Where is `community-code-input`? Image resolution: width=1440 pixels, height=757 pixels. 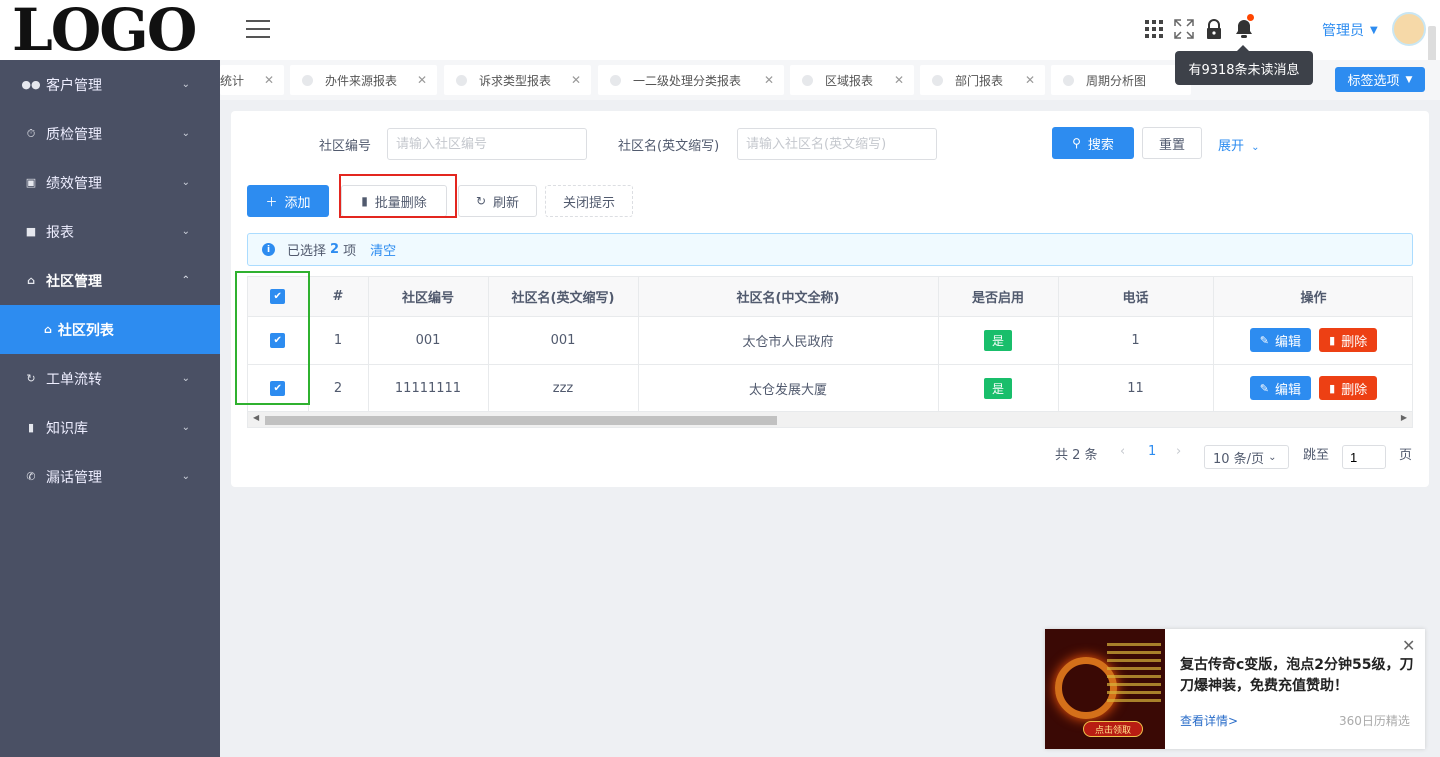
community-code-input is located at coordinates (487, 144).